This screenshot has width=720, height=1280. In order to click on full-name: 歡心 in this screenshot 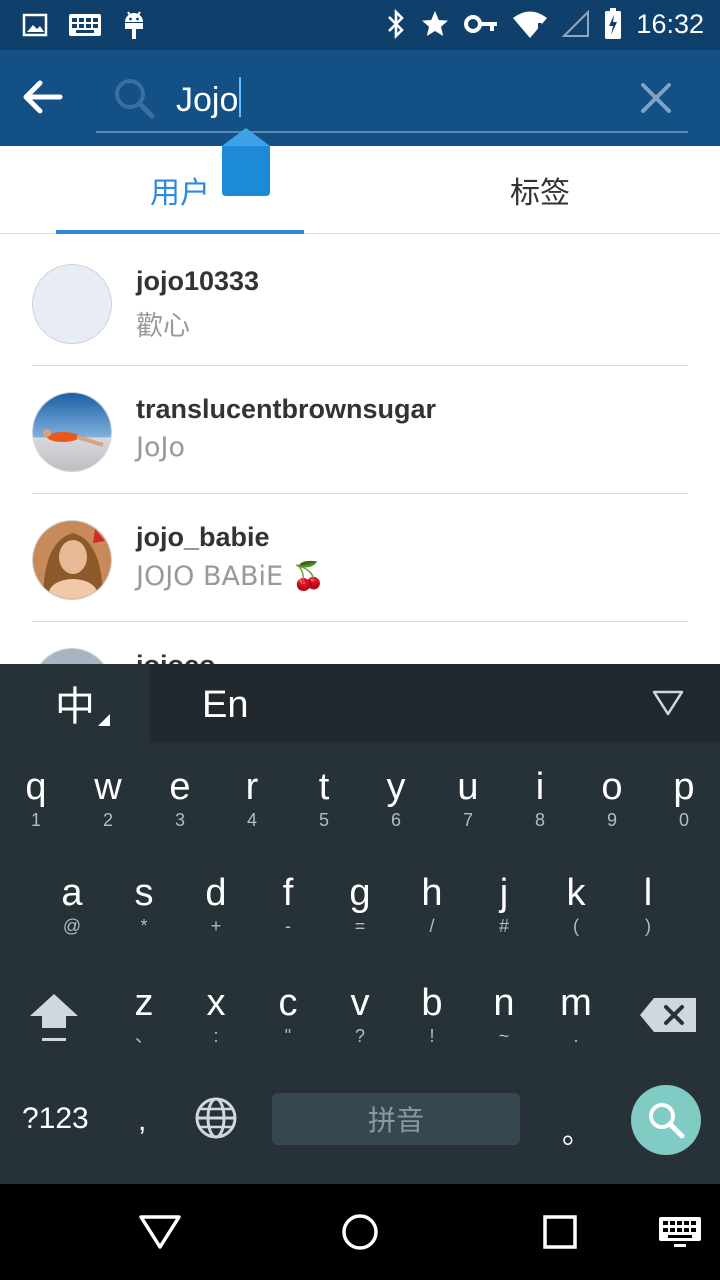, I will do `click(163, 326)`.